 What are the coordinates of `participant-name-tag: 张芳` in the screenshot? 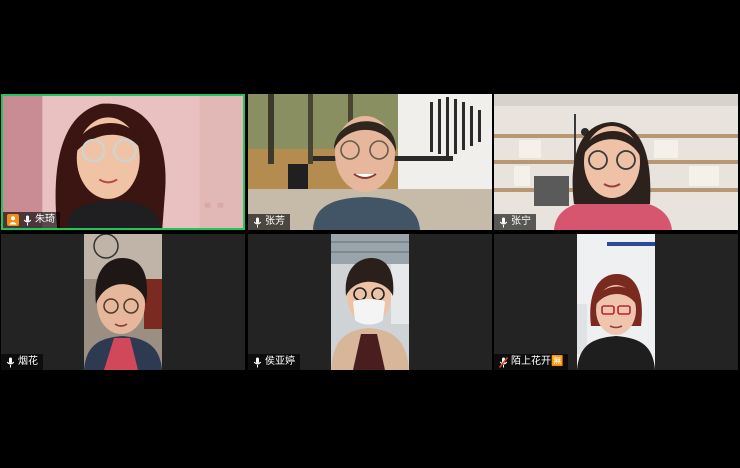 It's located at (269, 222).